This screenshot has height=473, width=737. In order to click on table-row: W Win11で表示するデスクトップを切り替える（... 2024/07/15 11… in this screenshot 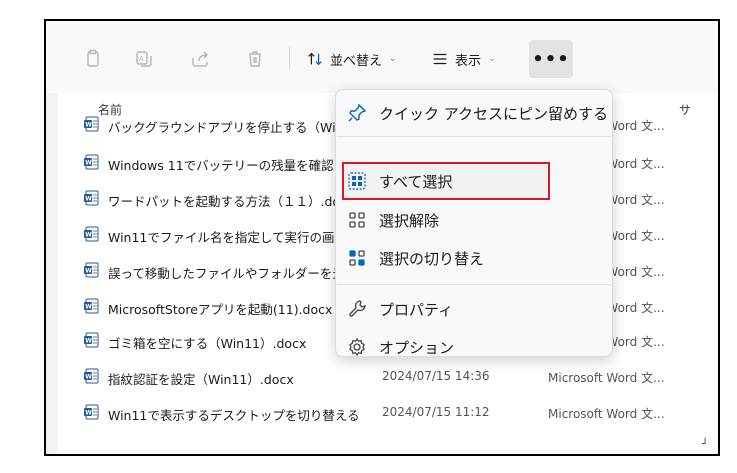, I will do `click(383, 413)`.